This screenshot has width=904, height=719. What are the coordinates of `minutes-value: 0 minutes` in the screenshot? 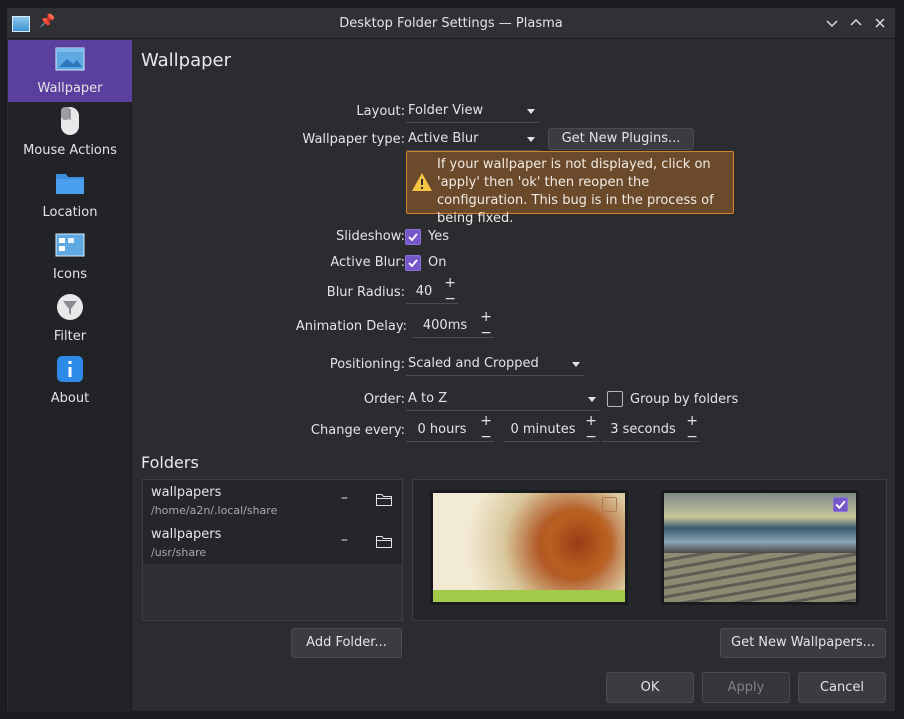 It's located at (543, 429).